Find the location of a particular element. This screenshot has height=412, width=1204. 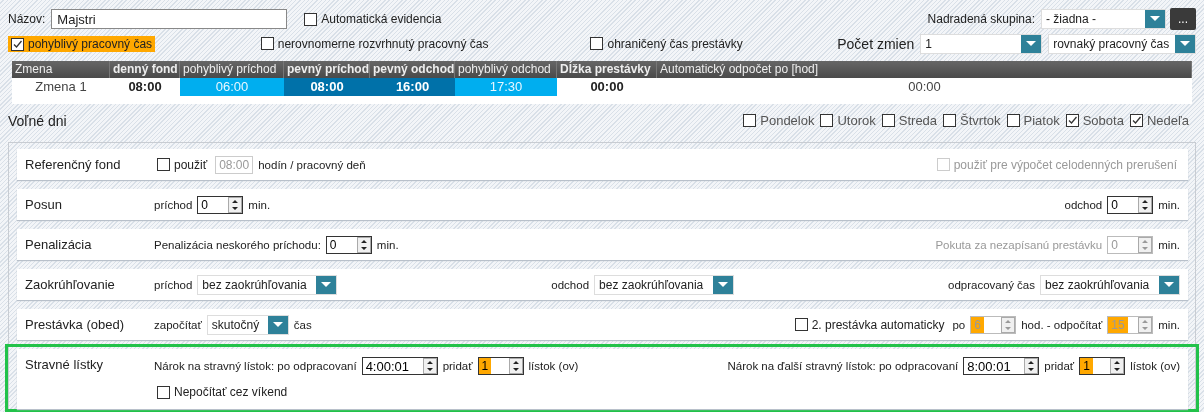

option-label: započítať is located at coordinates (178, 324).